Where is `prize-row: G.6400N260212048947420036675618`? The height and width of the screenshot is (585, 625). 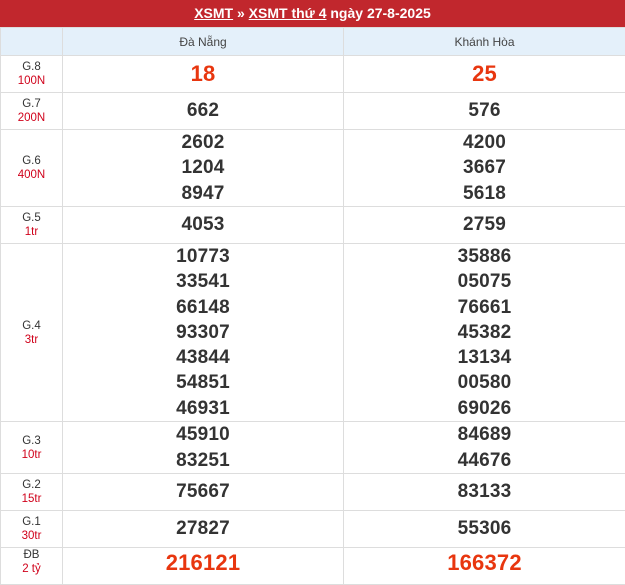 prize-row: G.6400N260212048947420036675618 is located at coordinates (313, 168).